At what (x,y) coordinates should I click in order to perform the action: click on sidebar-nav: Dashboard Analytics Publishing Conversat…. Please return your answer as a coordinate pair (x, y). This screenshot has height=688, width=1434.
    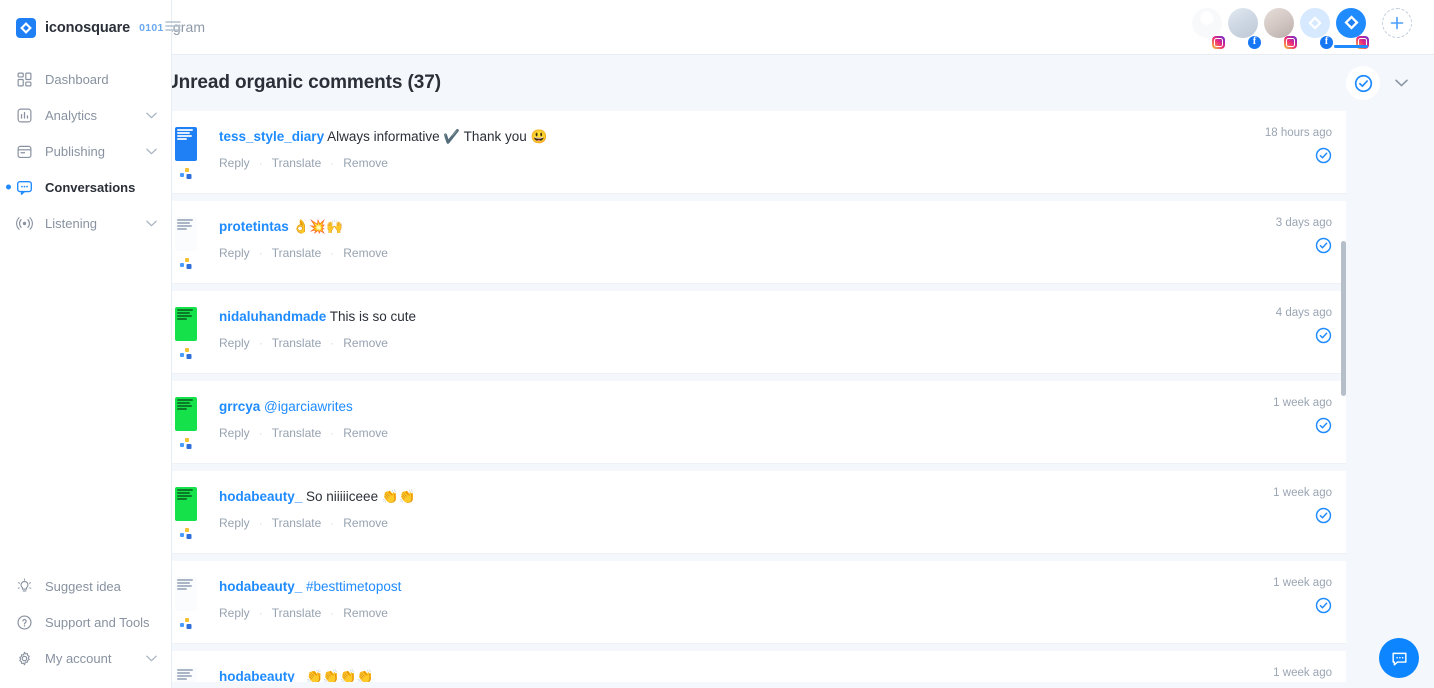
    Looking at the image, I should click on (85, 148).